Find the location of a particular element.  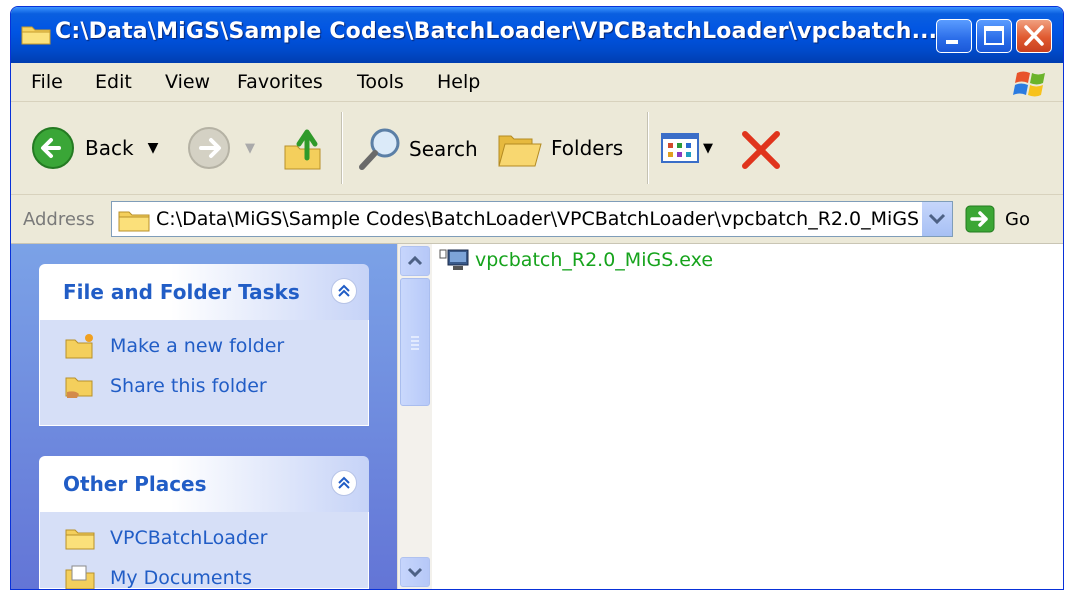

close-button is located at coordinates (1034, 36).